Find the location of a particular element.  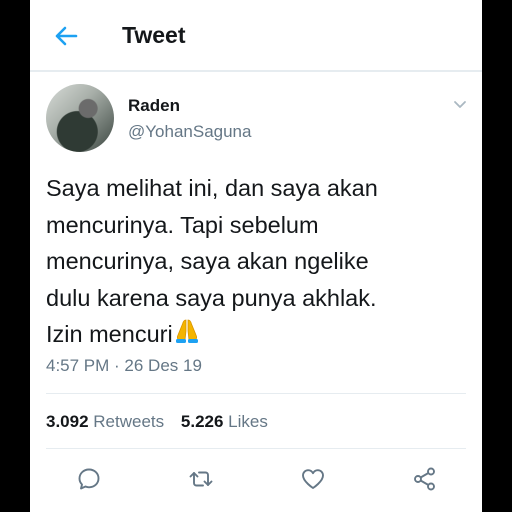

tweet-stats: 3.092 Retweets 5.226 Likes is located at coordinates (163, 422).